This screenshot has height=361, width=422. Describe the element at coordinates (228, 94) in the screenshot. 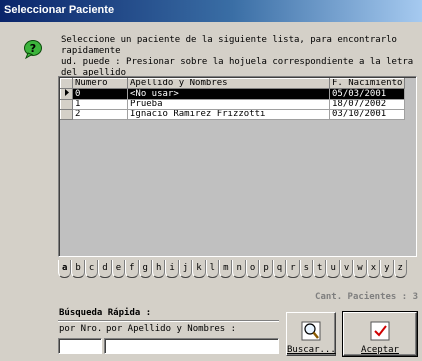

I see `cell-nombre: <No usar>` at that location.